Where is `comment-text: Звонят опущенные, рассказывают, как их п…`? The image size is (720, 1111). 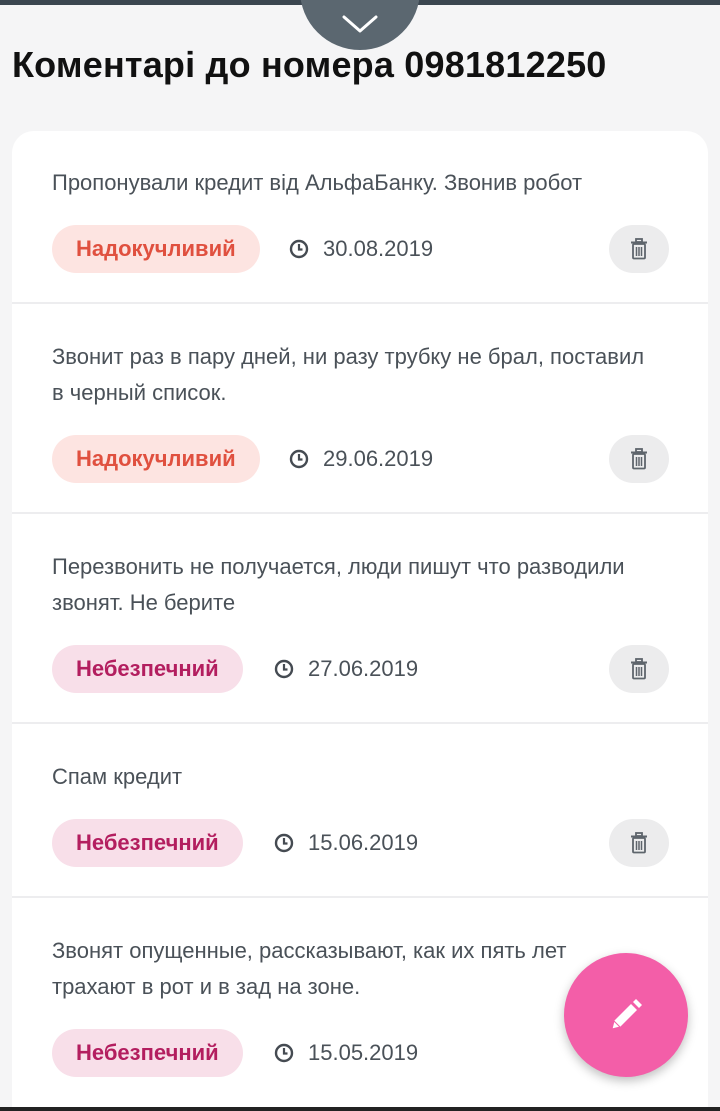 comment-text: Звонят опущенные, рассказывают, как их п… is located at coordinates (309, 968).